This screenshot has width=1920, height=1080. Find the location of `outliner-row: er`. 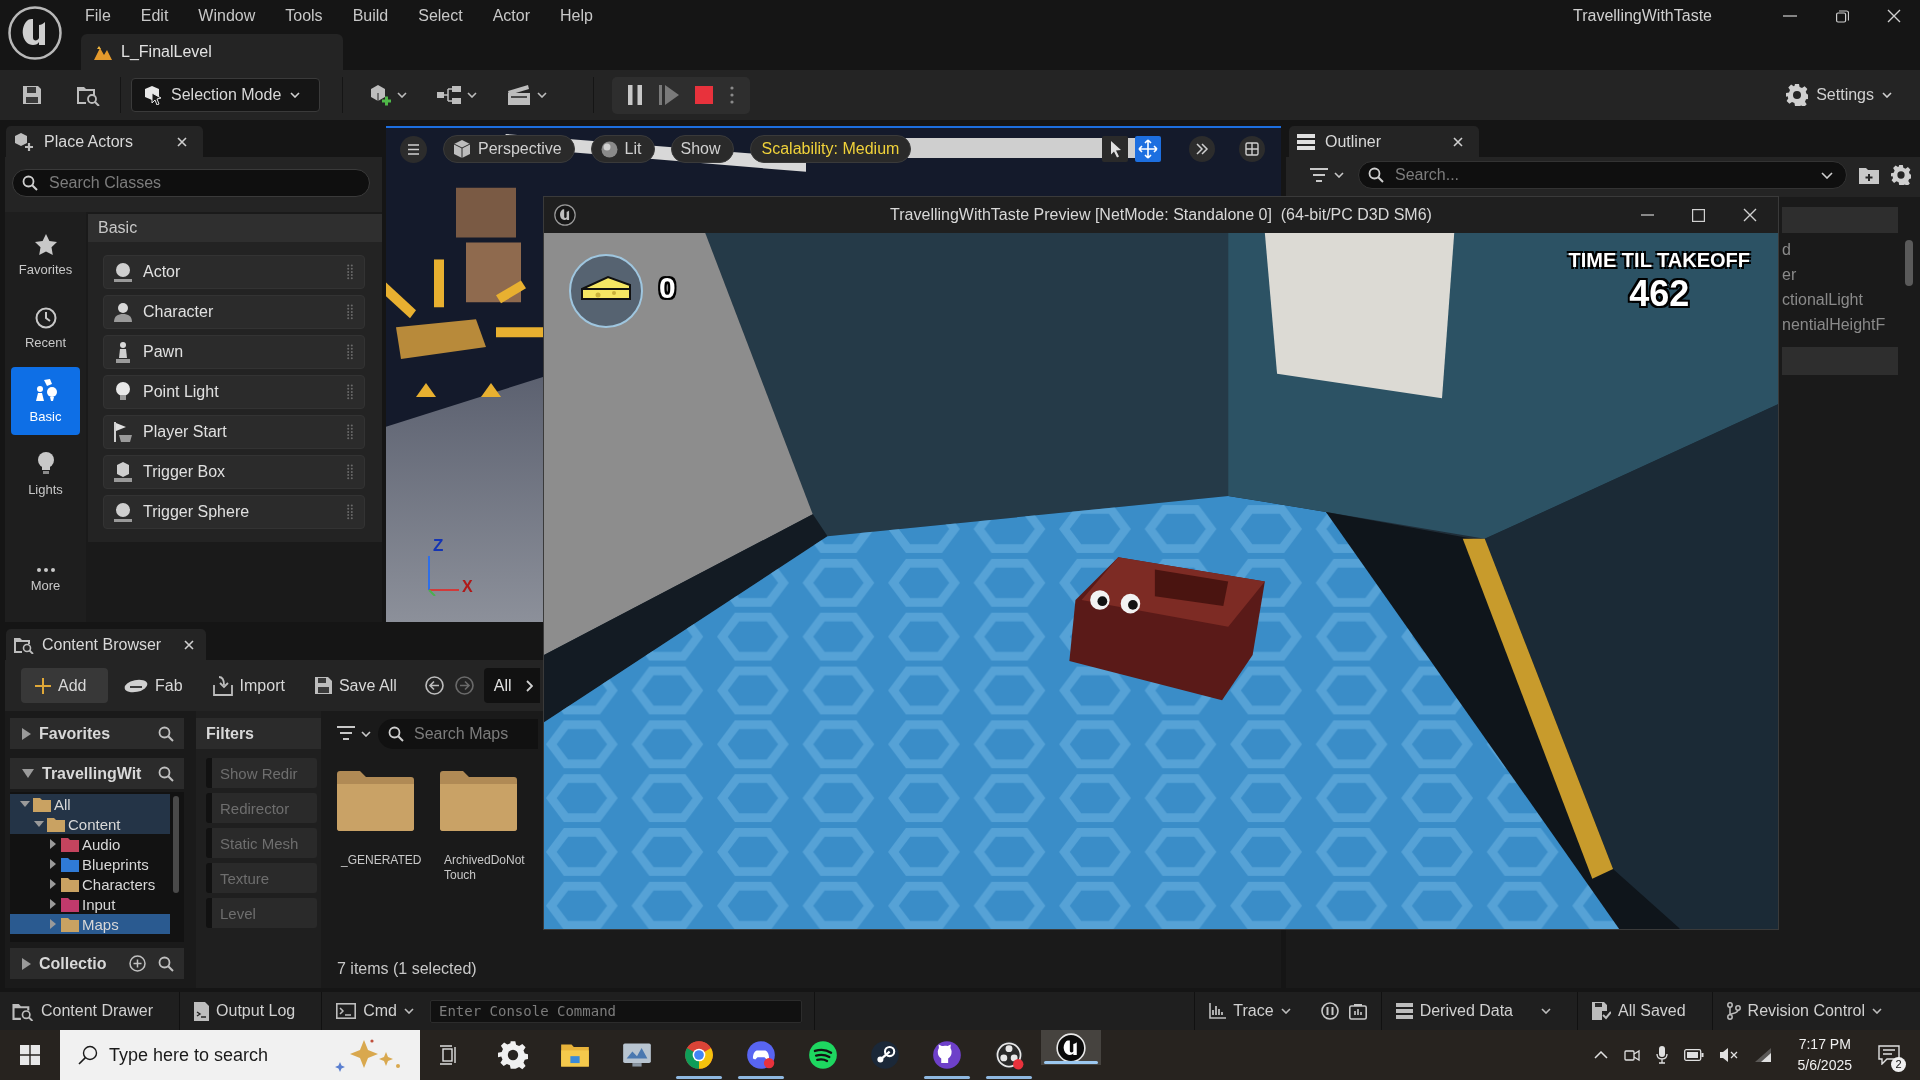

outliner-row: er is located at coordinates (1840, 274).